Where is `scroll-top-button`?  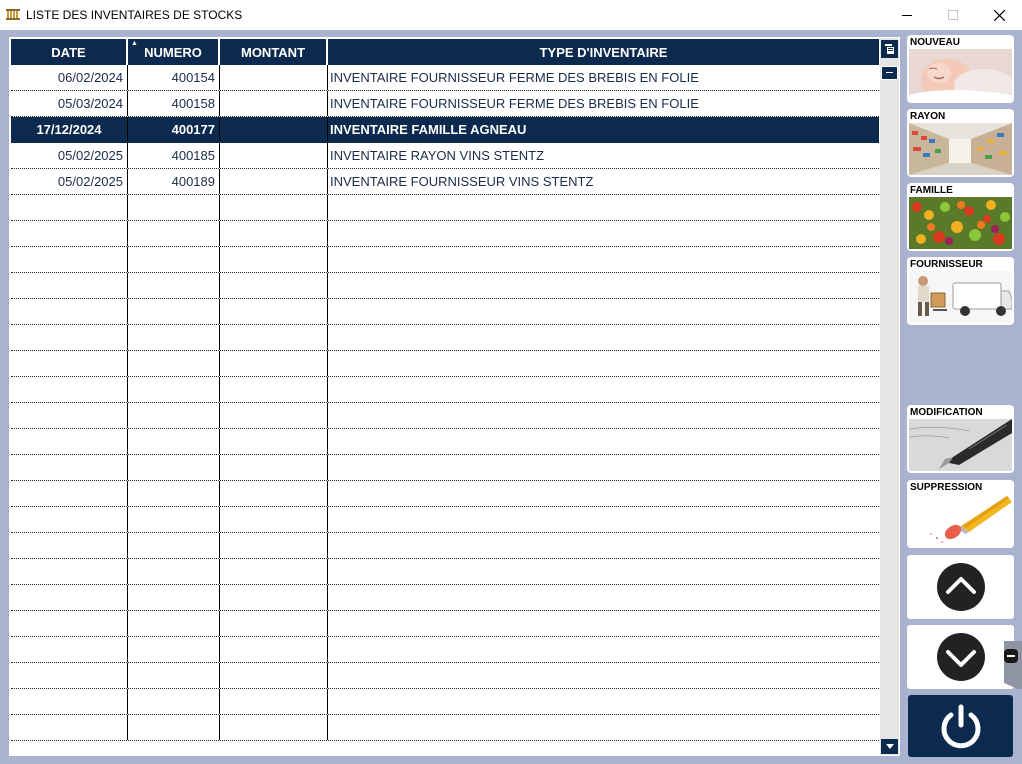 scroll-top-button is located at coordinates (889, 49).